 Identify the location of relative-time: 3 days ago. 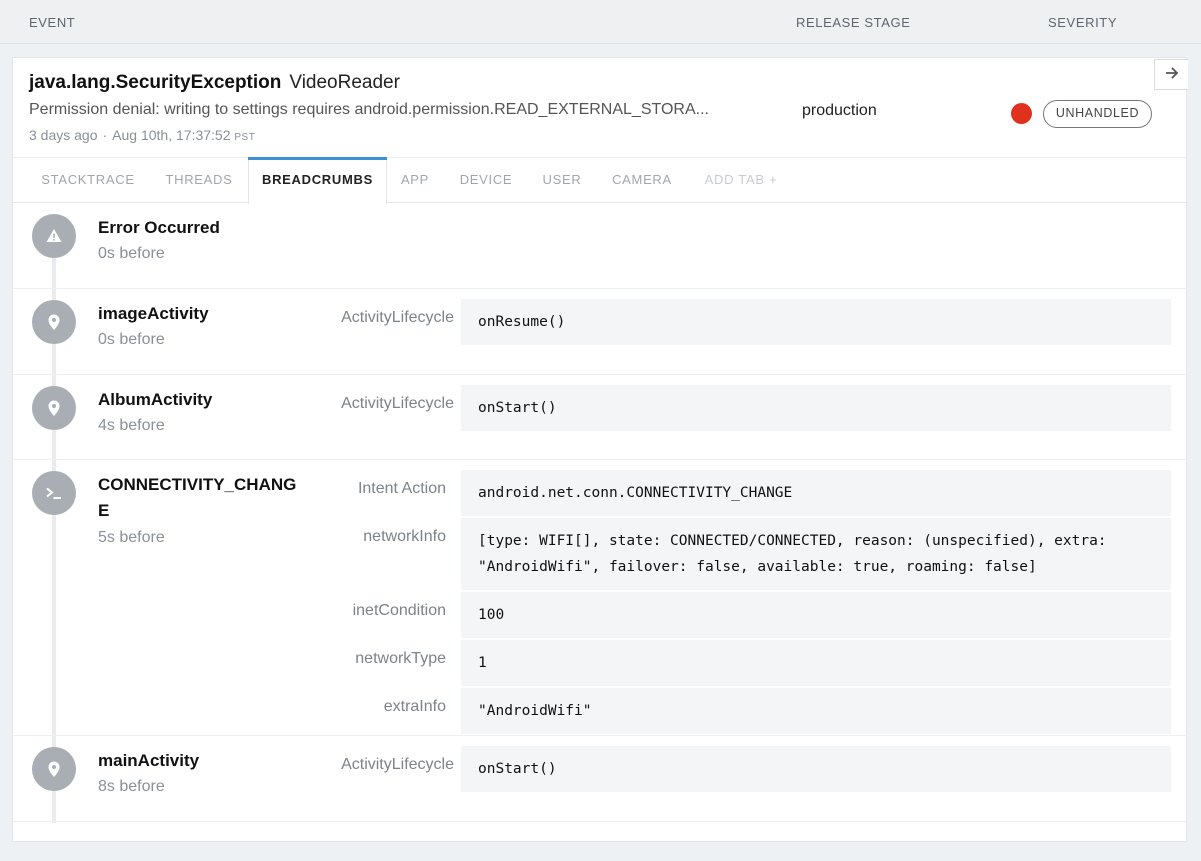
(63, 135).